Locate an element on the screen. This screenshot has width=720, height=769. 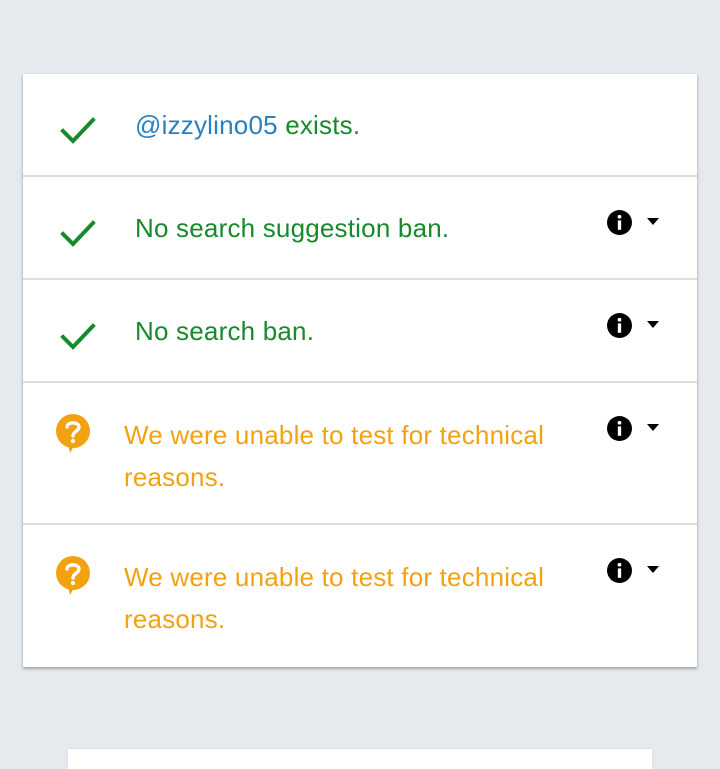
username-link: @izzylino05 is located at coordinates (206, 125).